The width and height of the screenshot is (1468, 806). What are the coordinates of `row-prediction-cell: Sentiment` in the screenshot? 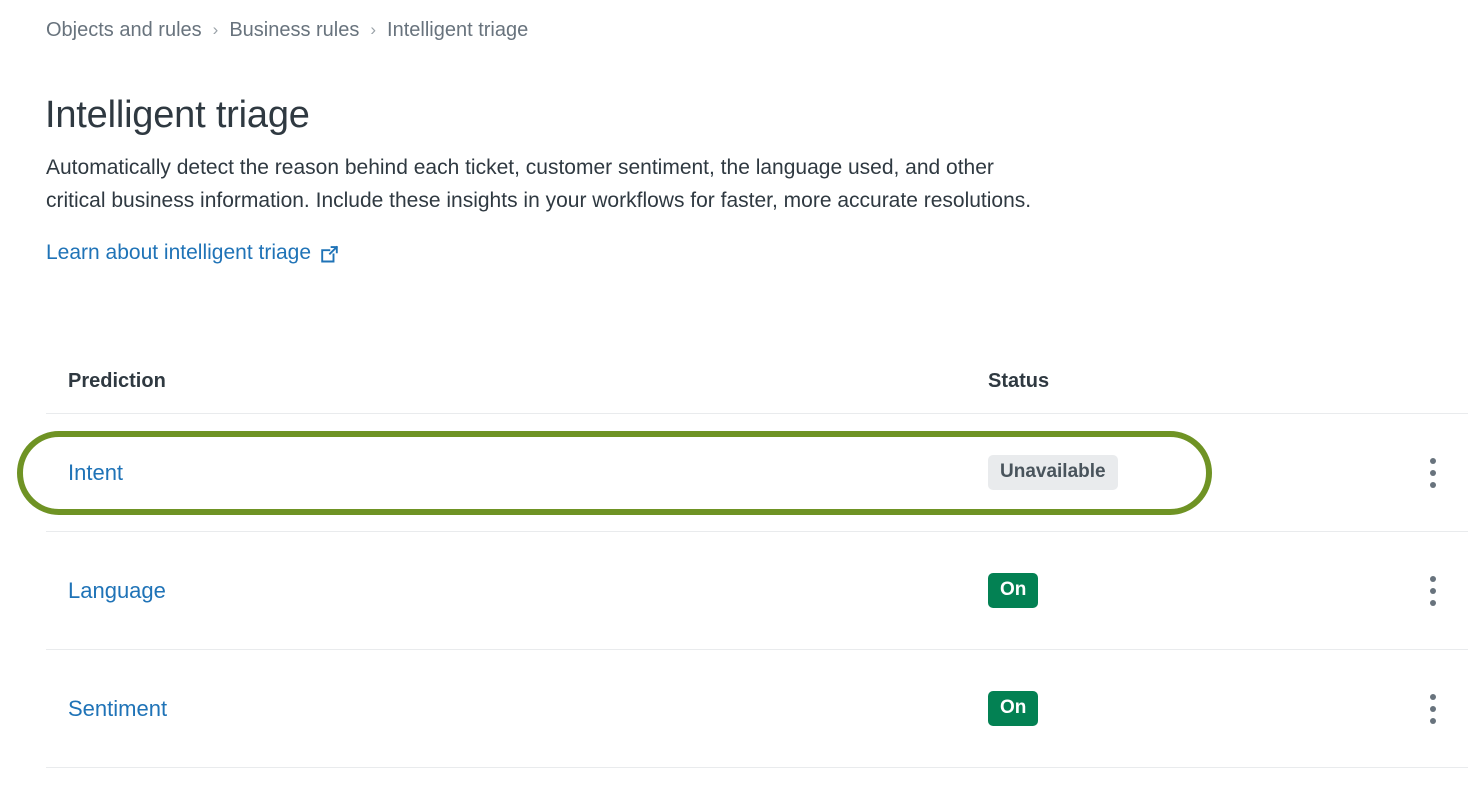 It's located at (517, 709).